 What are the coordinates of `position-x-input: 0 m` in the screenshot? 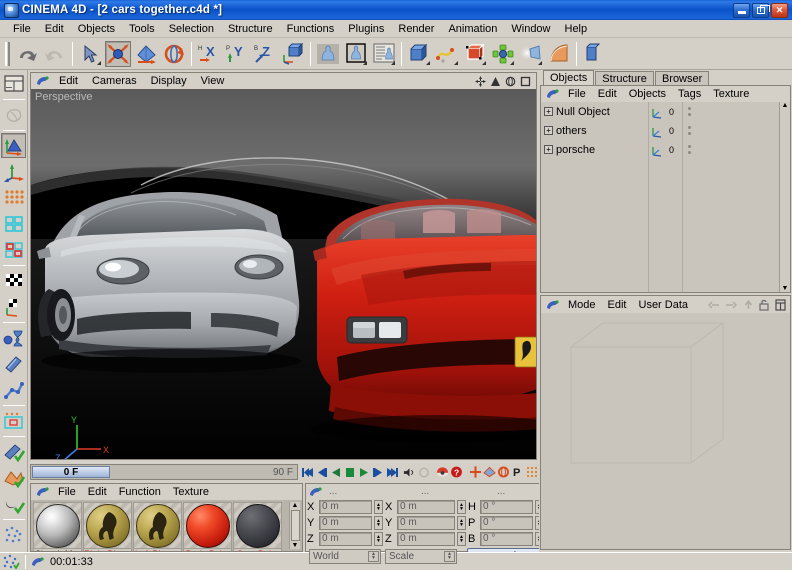 It's located at (345, 507).